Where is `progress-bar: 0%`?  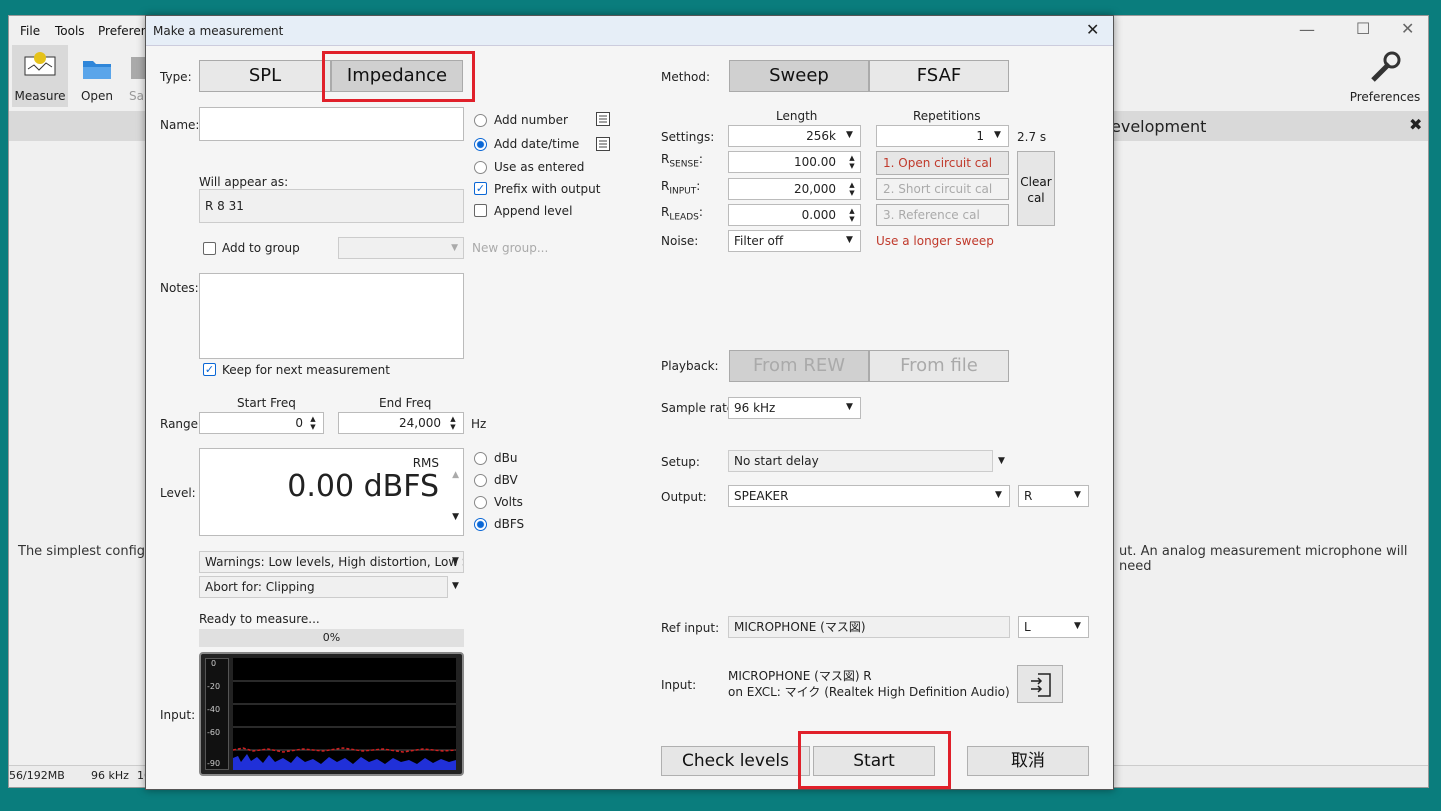
progress-bar: 0% is located at coordinates (331, 638).